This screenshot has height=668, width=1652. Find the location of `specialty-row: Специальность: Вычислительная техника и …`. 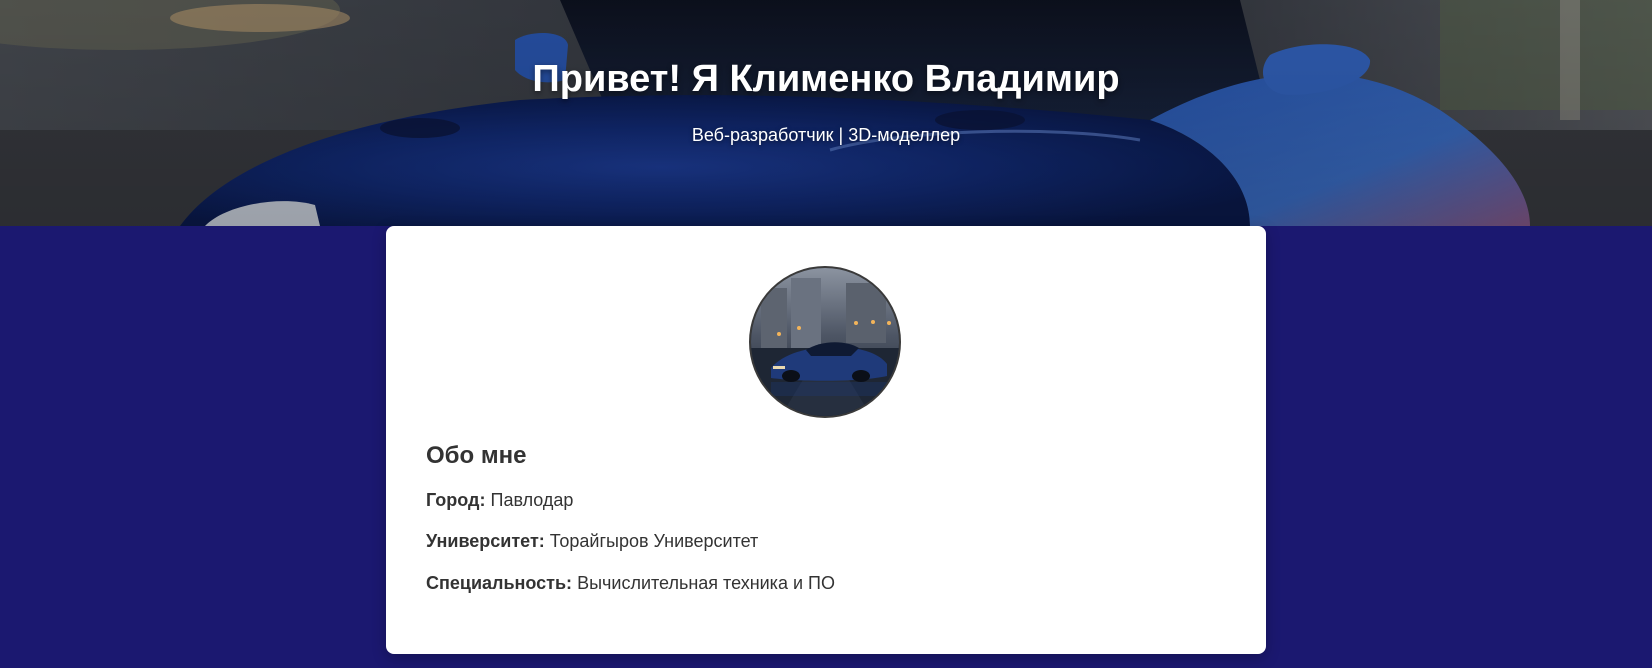

specialty-row: Специальность: Вычислительная техника и … is located at coordinates (630, 583).